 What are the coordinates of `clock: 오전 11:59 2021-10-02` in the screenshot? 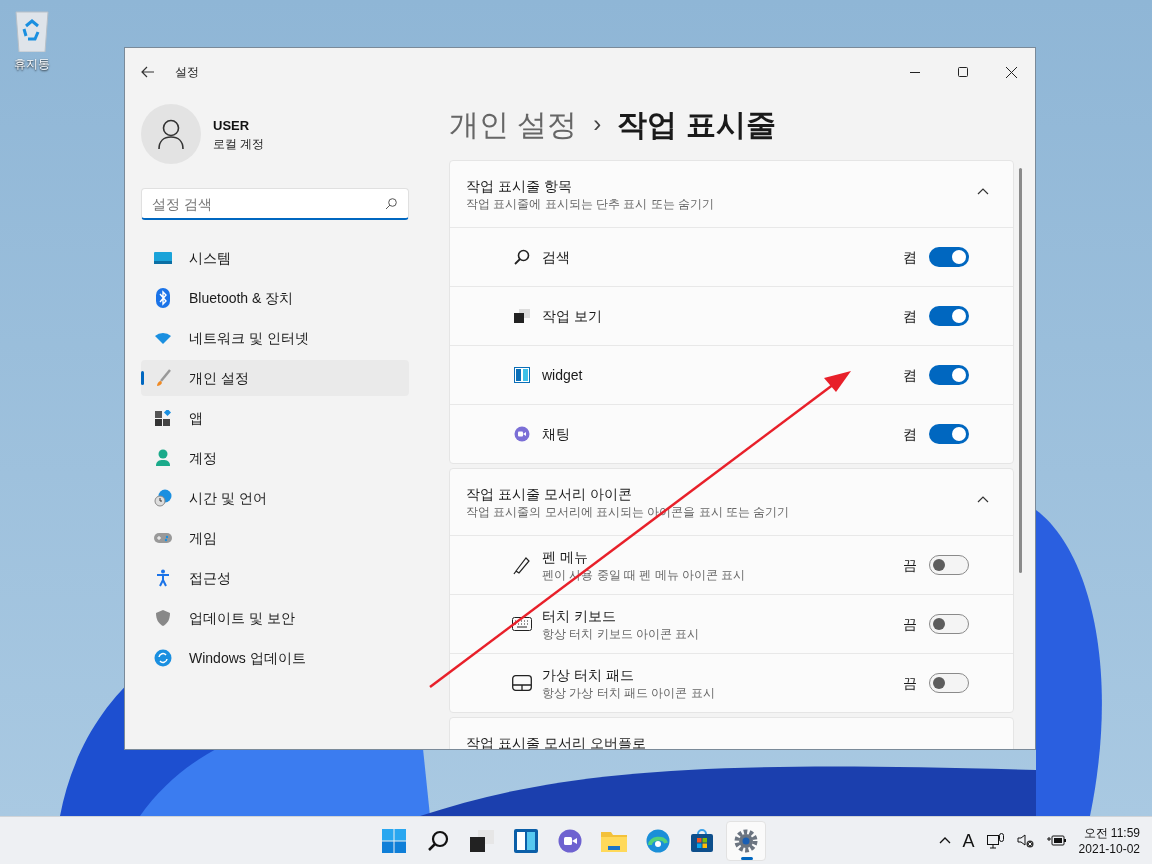 It's located at (1109, 840).